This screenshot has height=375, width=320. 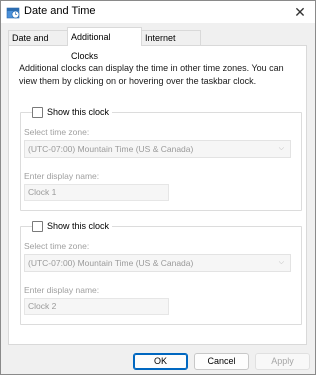 I want to click on title-bar: Date and Time ✕, so click(x=158, y=12).